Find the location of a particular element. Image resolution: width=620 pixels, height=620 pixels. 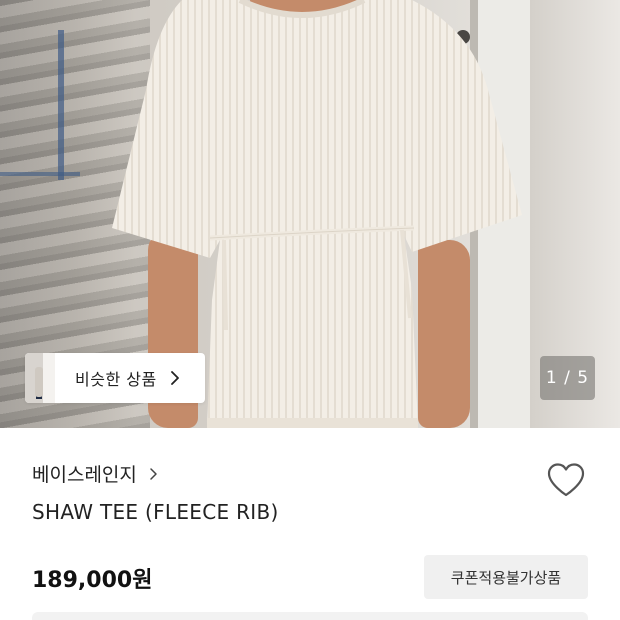

coupon-badge: 쿠폰적용불가상품 is located at coordinates (506, 577).